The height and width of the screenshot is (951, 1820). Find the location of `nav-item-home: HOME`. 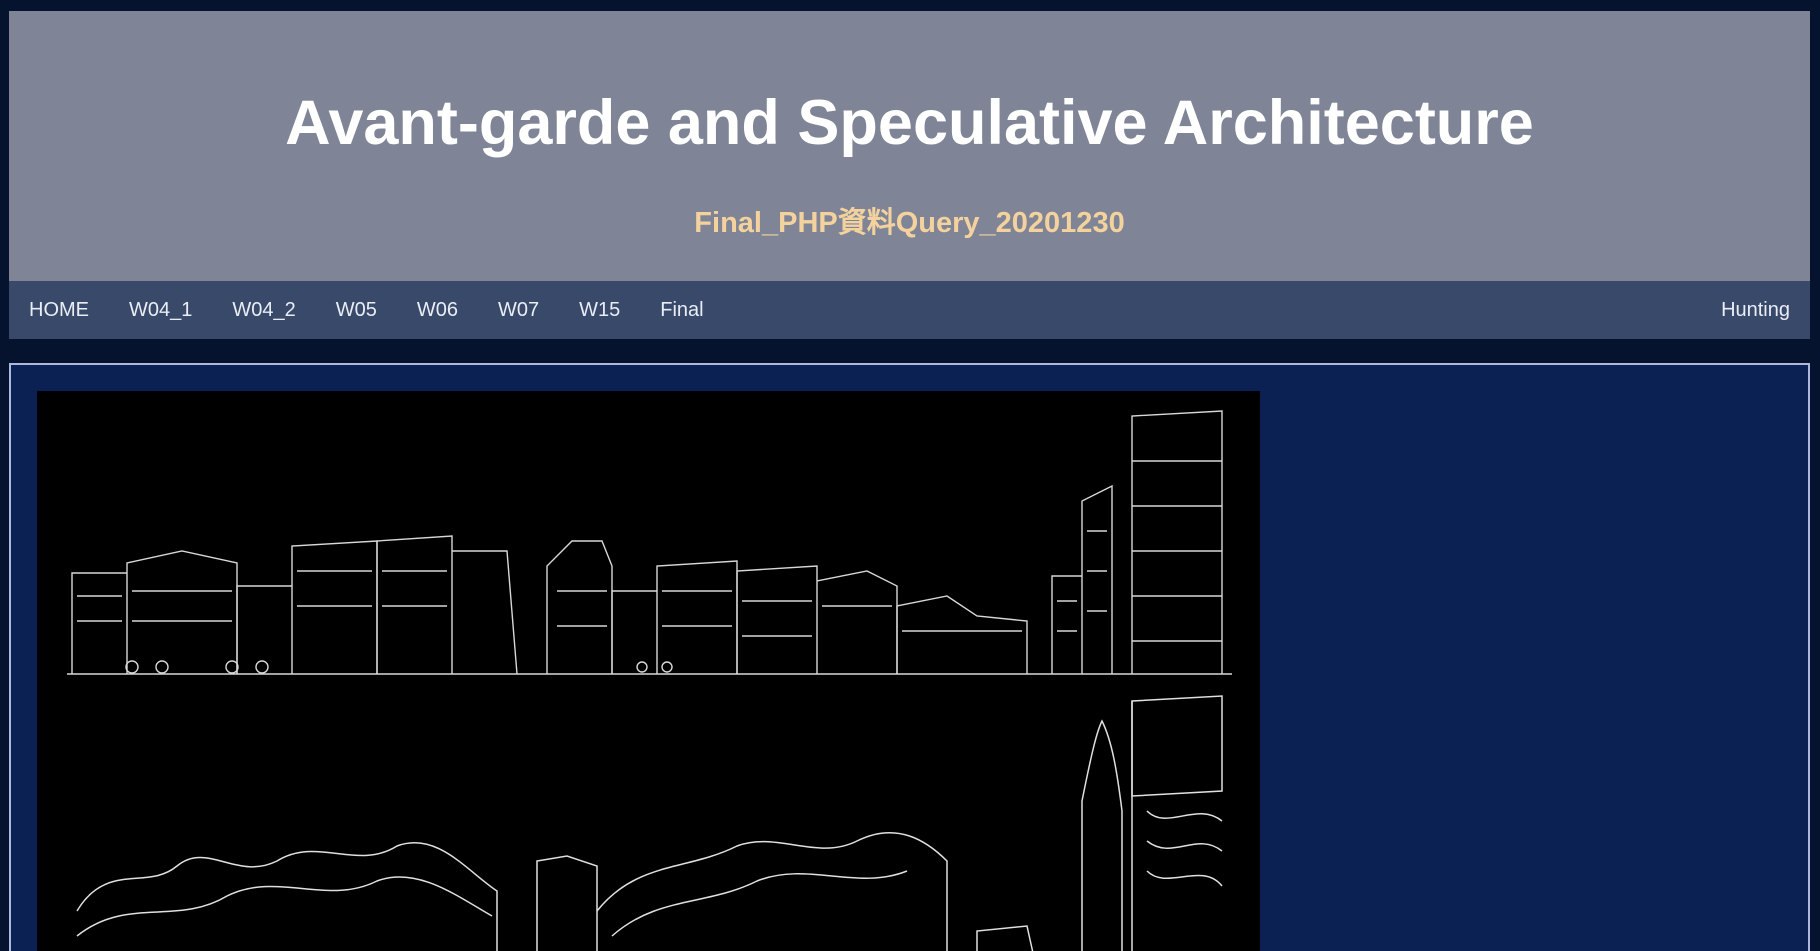

nav-item-home: HOME is located at coordinates (59, 310).